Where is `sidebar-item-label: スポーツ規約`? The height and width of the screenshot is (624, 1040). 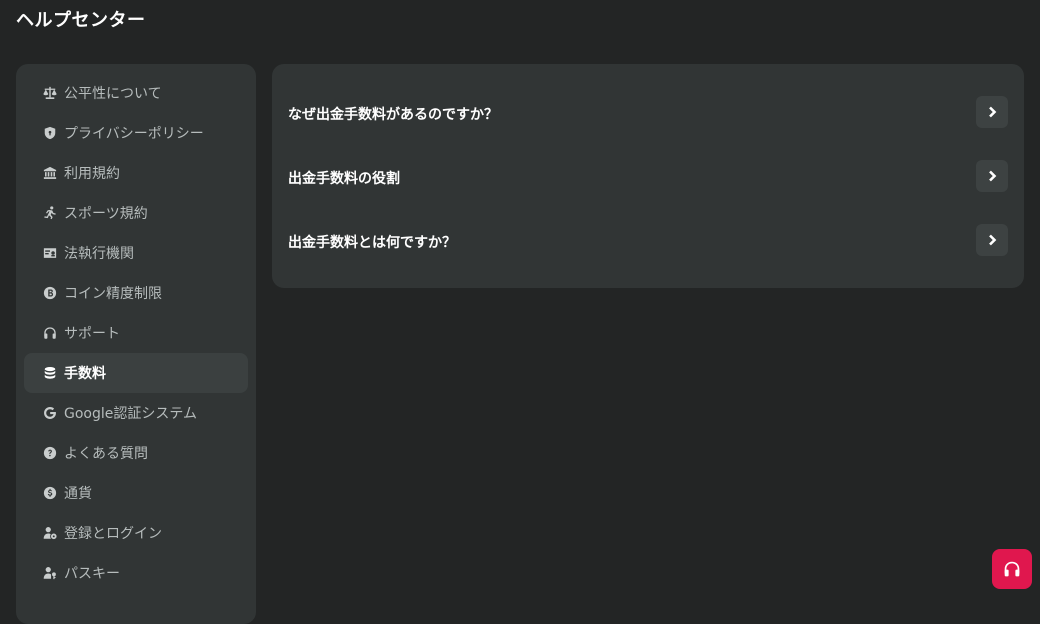
sidebar-item-label: スポーツ規約 is located at coordinates (106, 214).